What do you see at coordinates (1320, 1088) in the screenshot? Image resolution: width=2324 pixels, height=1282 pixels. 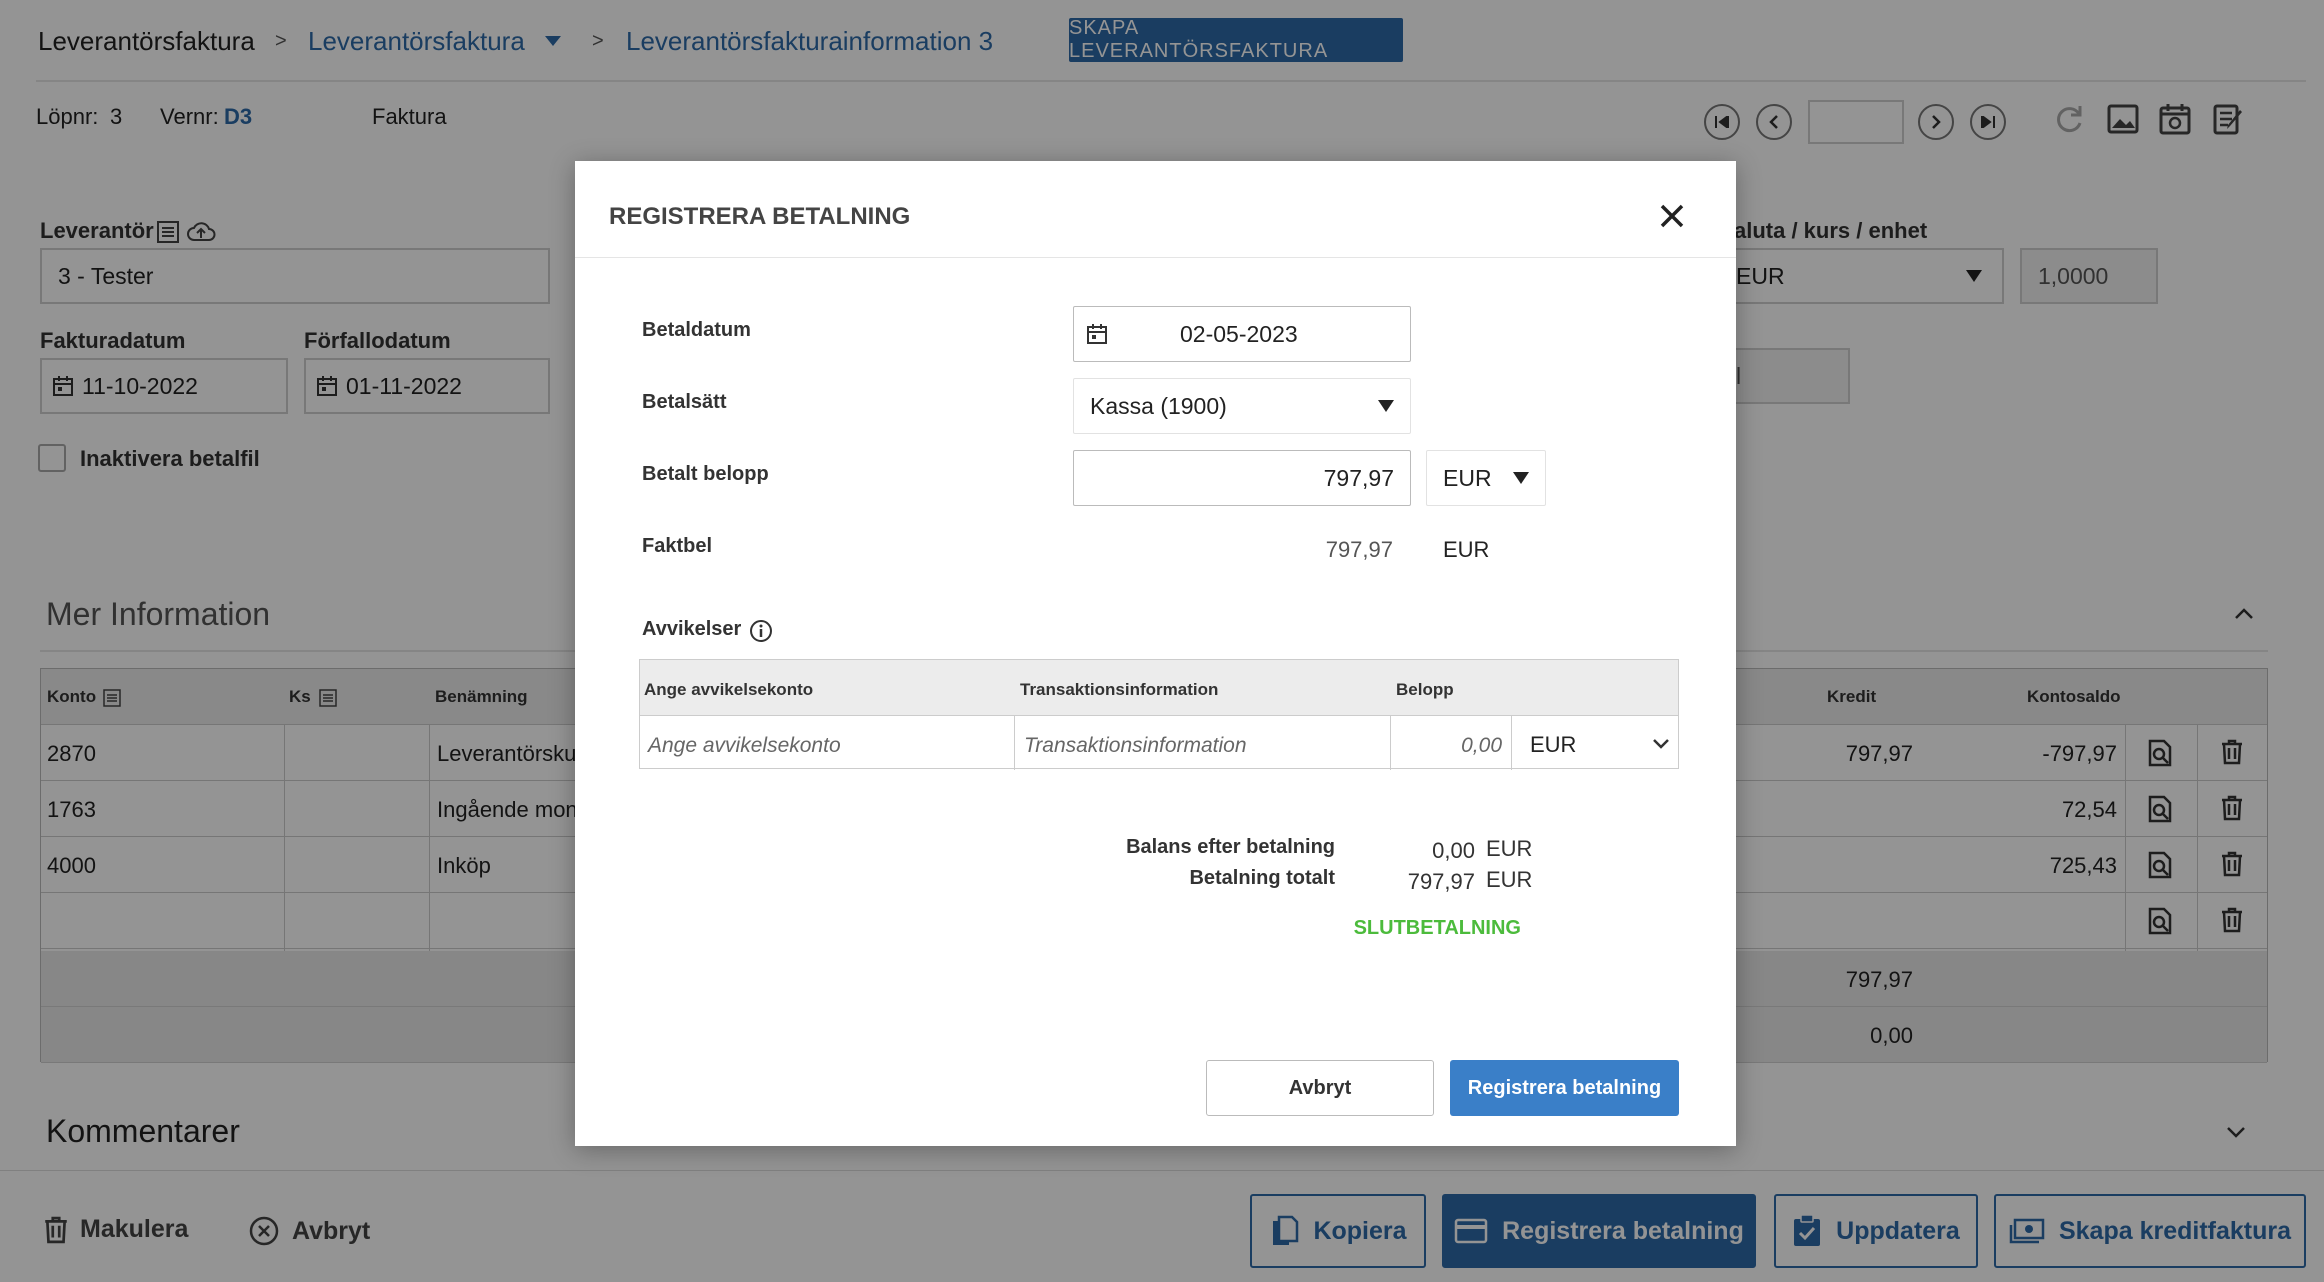 I see `cancel-button: Avbryt` at bounding box center [1320, 1088].